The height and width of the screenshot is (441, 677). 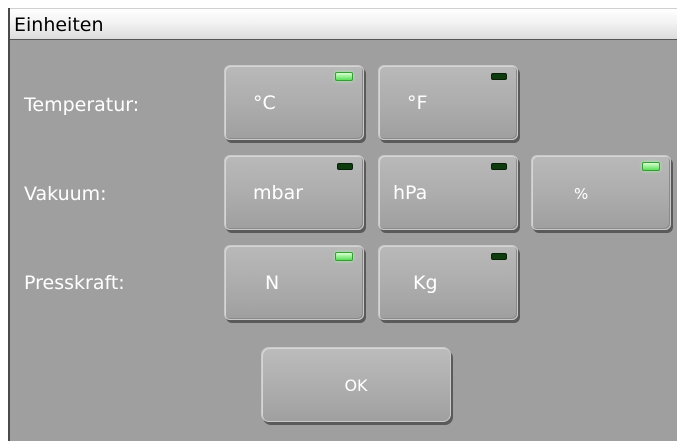 I want to click on hpa-button-label: hPa, so click(x=410, y=193).